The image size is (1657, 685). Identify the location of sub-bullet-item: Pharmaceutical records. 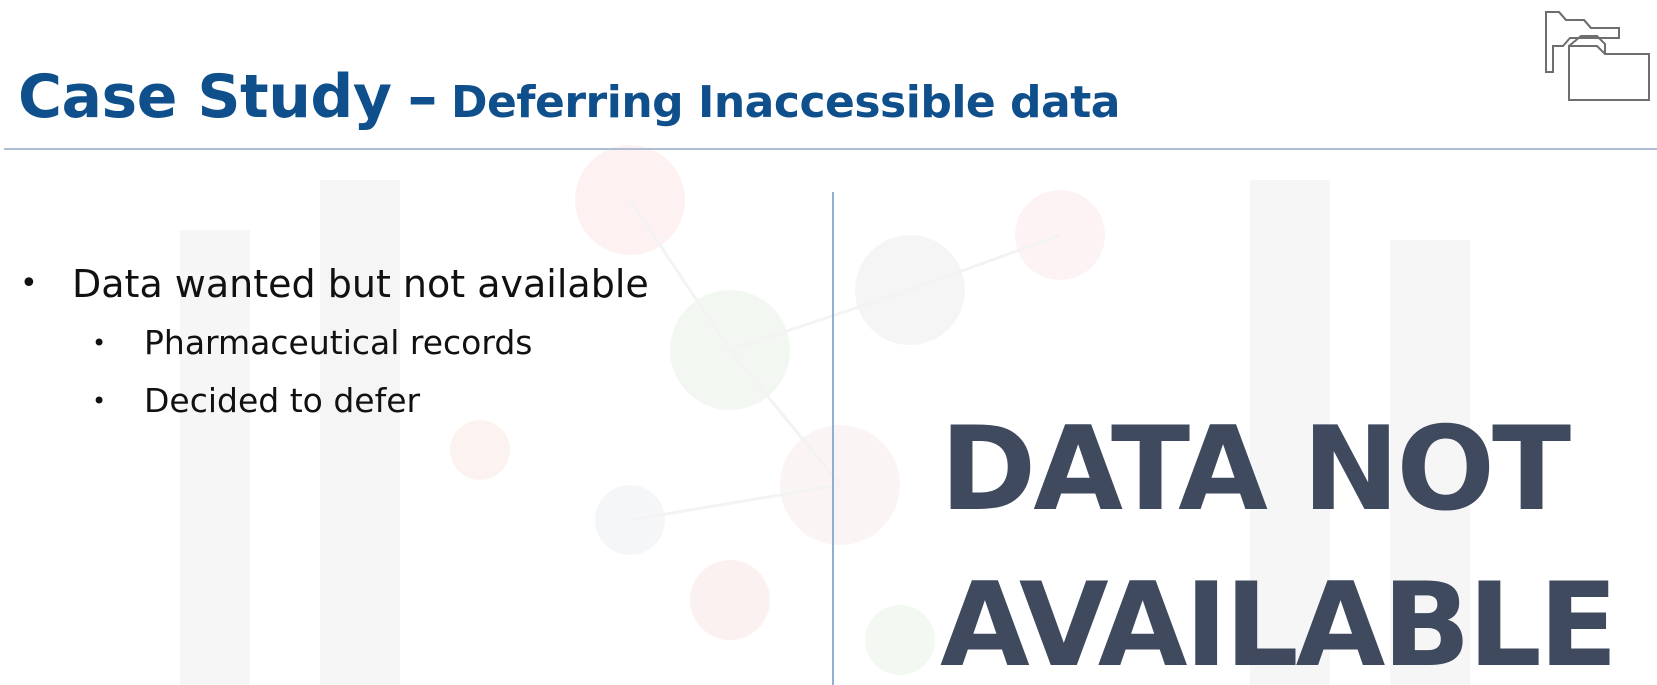
(360, 343).